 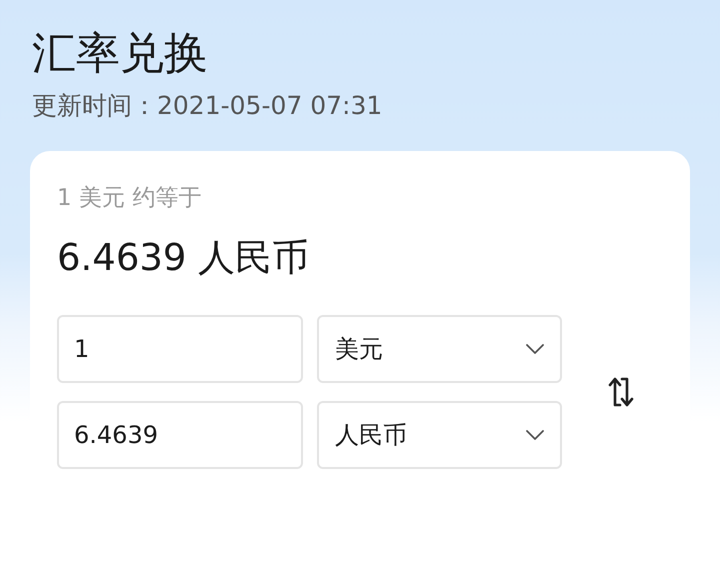 What do you see at coordinates (180, 434) in the screenshot?
I see `amount-field: 6.4639` at bounding box center [180, 434].